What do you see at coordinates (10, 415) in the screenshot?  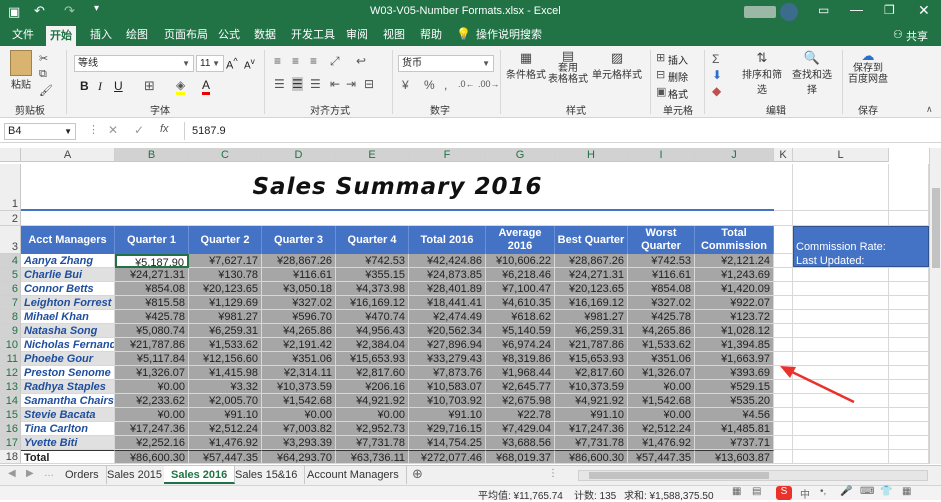 I see `row-header: 15` at bounding box center [10, 415].